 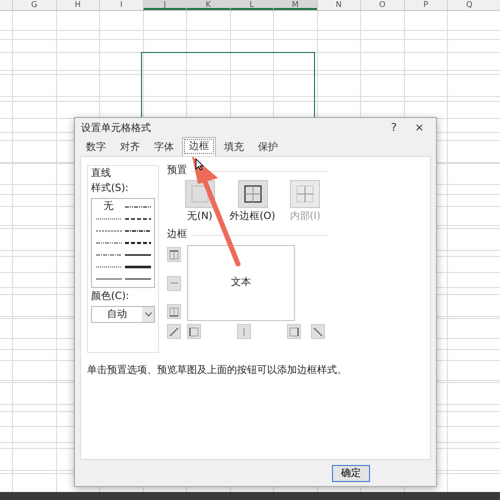 What do you see at coordinates (109, 207) in the screenshot?
I see `line-style-option: 无` at bounding box center [109, 207].